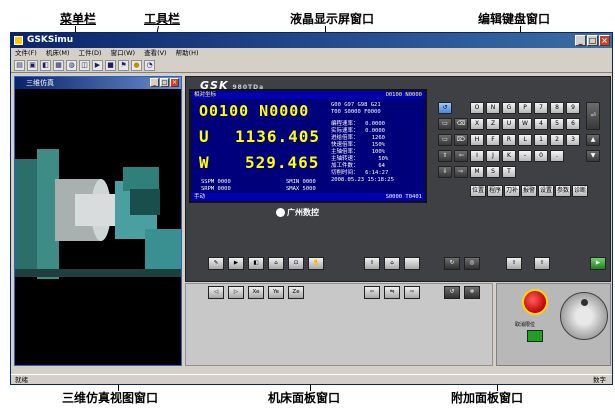 This screenshot has height=410, width=615. What do you see at coordinates (573, 124) in the screenshot?
I see `key-6: 6` at bounding box center [573, 124].